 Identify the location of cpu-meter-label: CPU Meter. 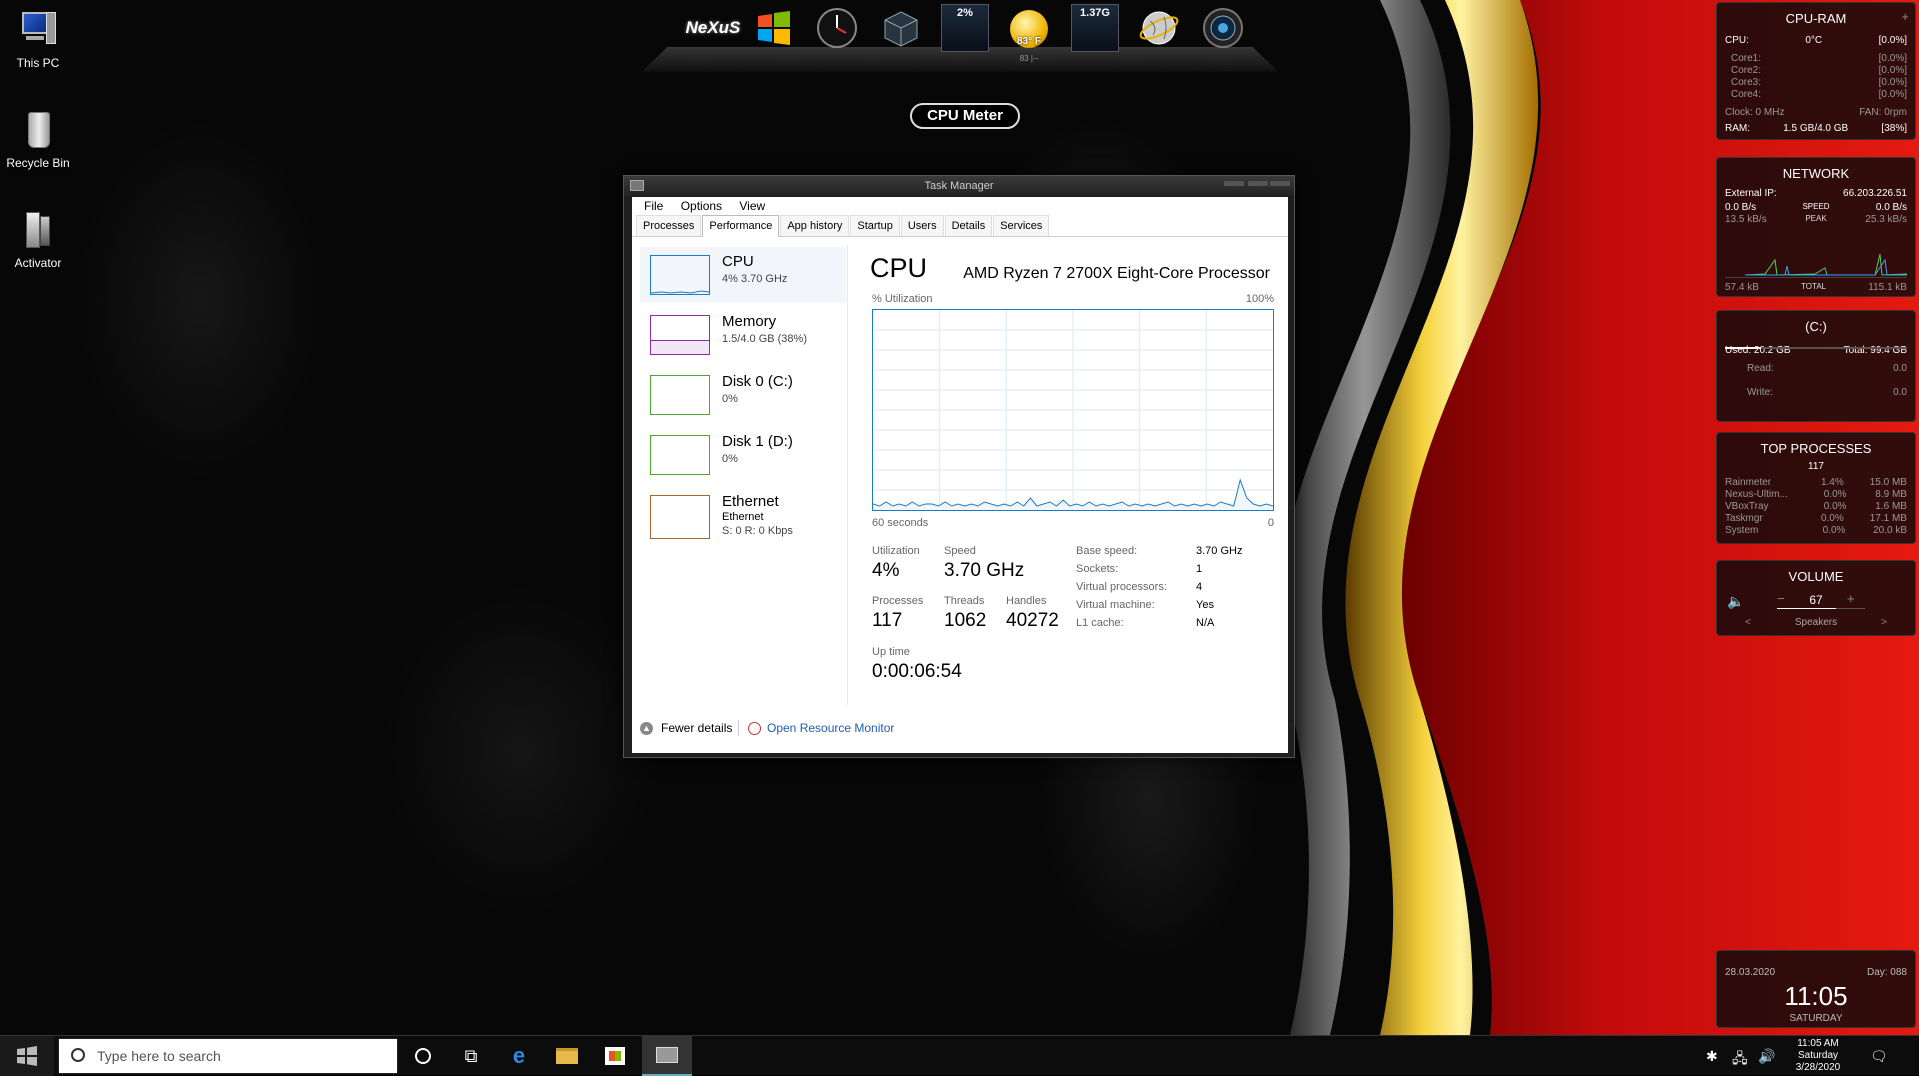
(965, 116).